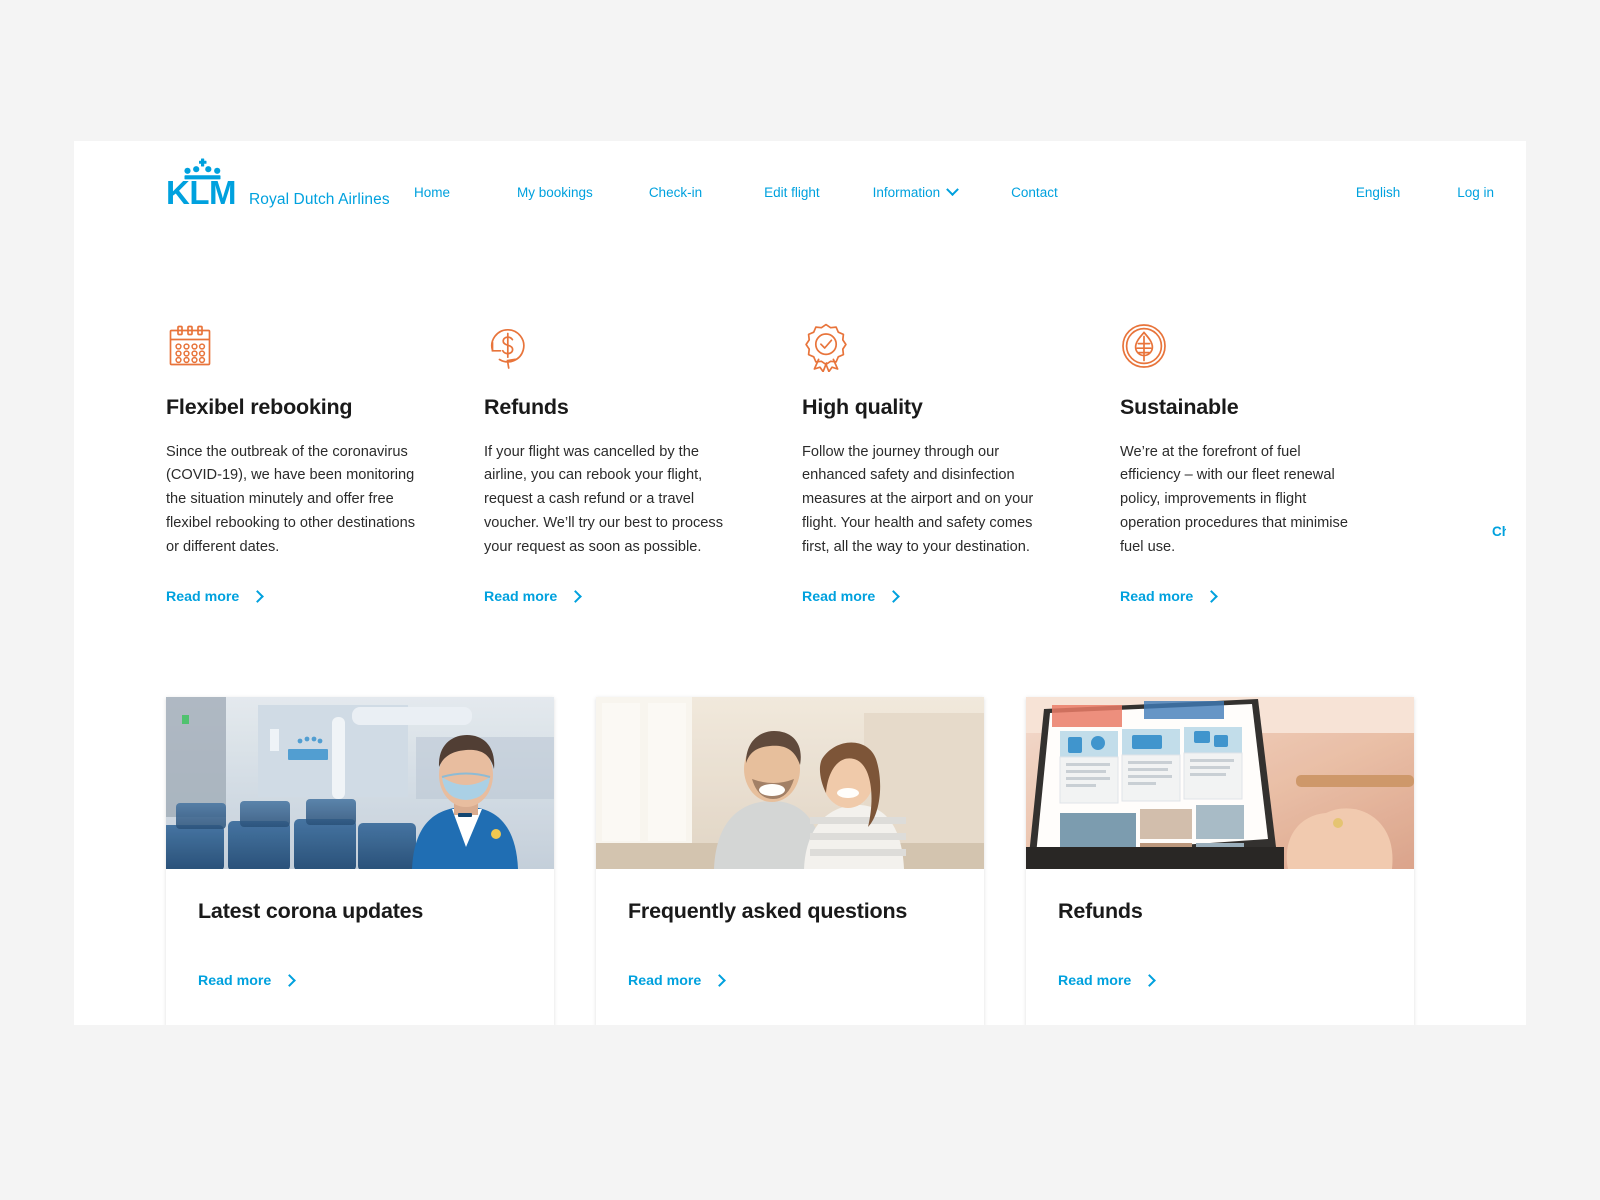  I want to click on card-frequently-asked-questions: Frequently asked questions Read more, so click(790, 861).